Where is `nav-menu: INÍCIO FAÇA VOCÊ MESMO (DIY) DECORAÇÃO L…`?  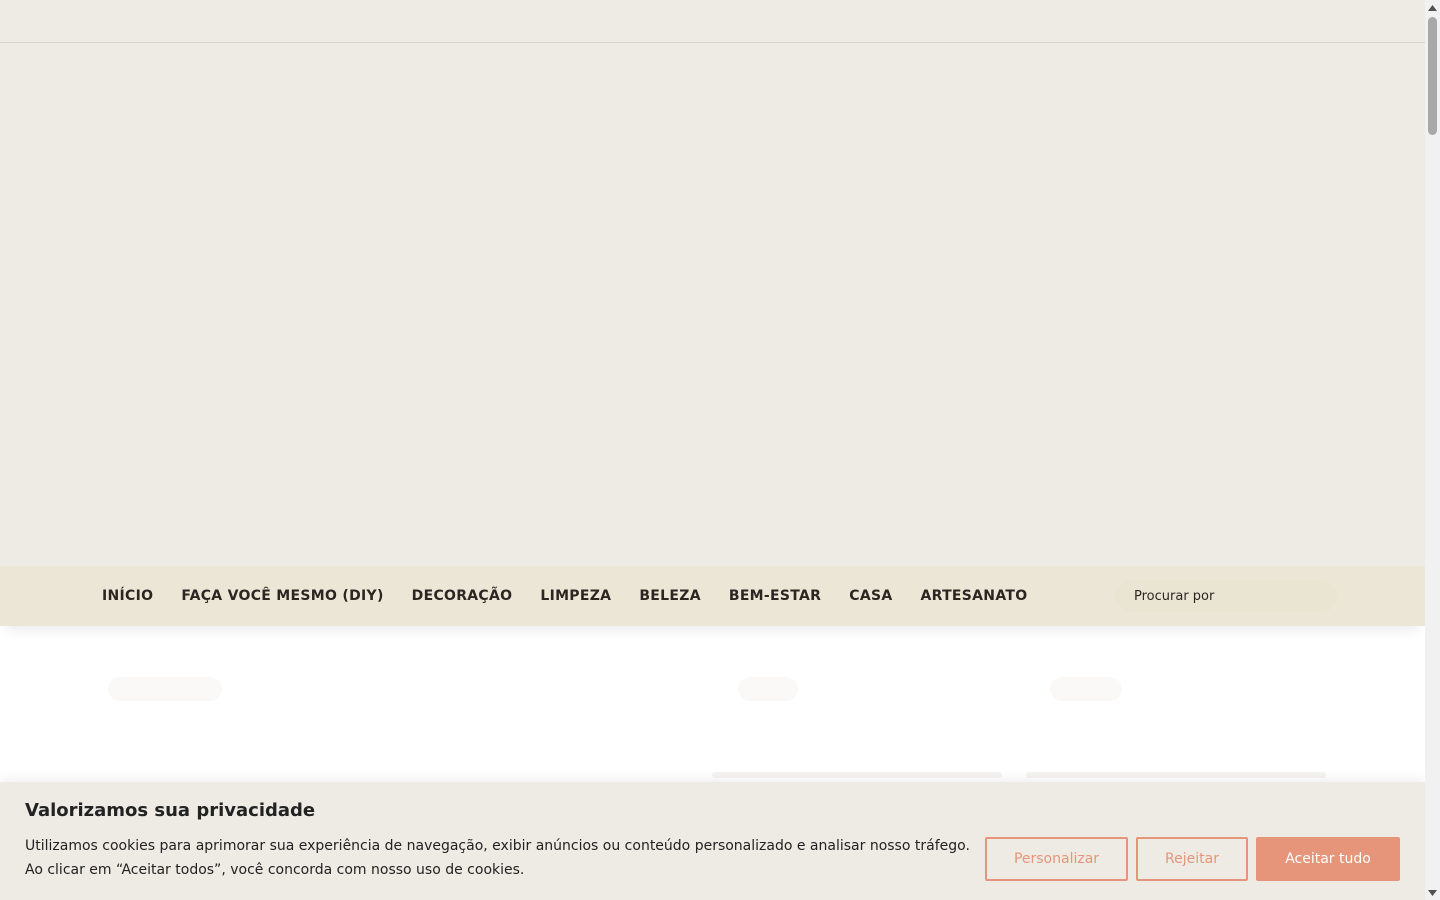
nav-menu: INÍCIO FAÇA VOCÊ MESMO (DIY) DECORAÇÃO L… is located at coordinates (564, 596).